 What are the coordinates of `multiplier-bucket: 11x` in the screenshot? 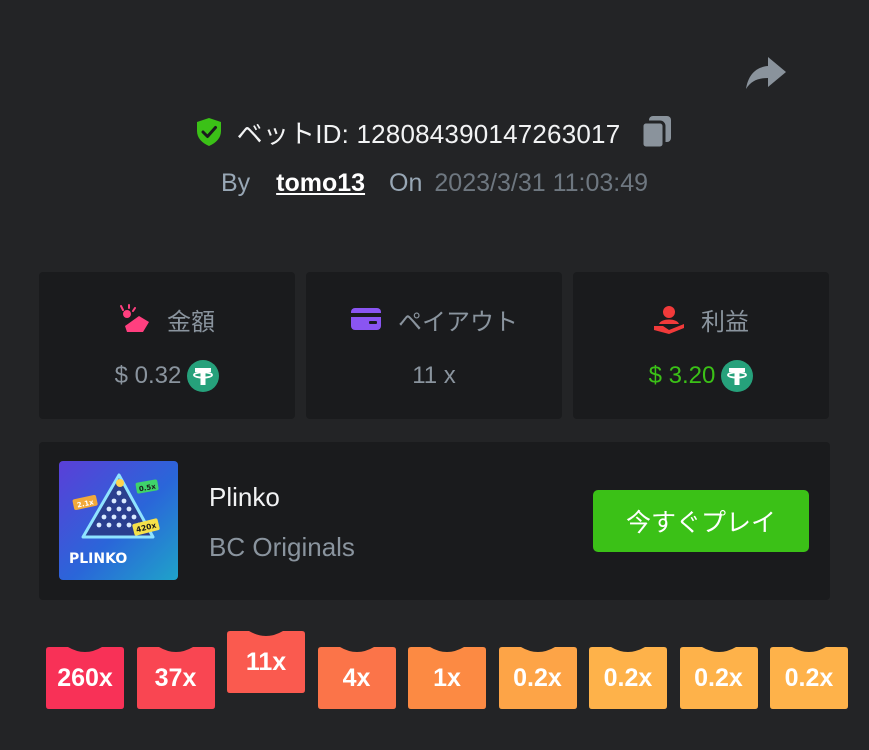 It's located at (266, 662).